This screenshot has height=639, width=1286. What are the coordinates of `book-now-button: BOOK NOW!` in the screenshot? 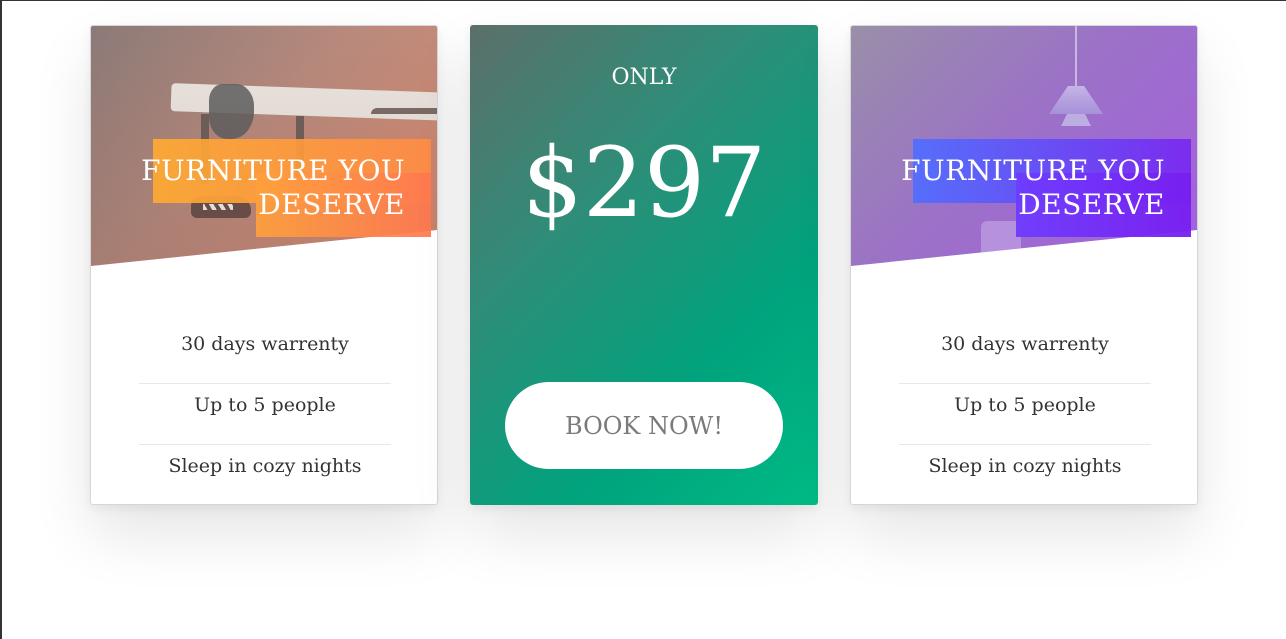 It's located at (644, 425).